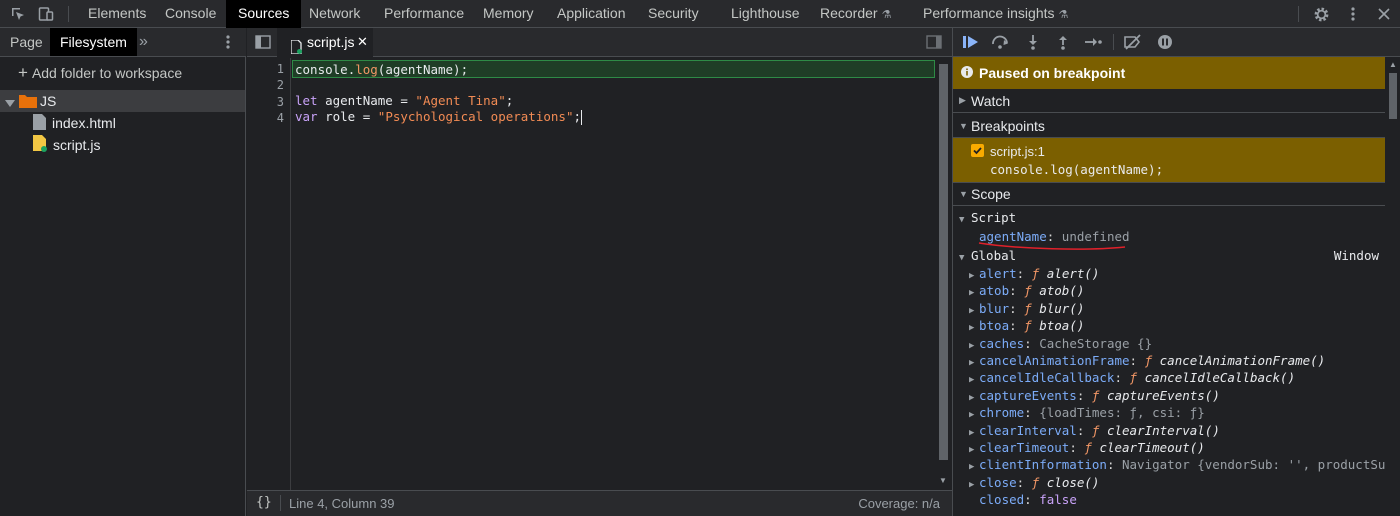 The height and width of the screenshot is (516, 1400). What do you see at coordinates (1169, 308) in the screenshot?
I see `global-property-row: ▶ blur: ƒ blur()` at bounding box center [1169, 308].